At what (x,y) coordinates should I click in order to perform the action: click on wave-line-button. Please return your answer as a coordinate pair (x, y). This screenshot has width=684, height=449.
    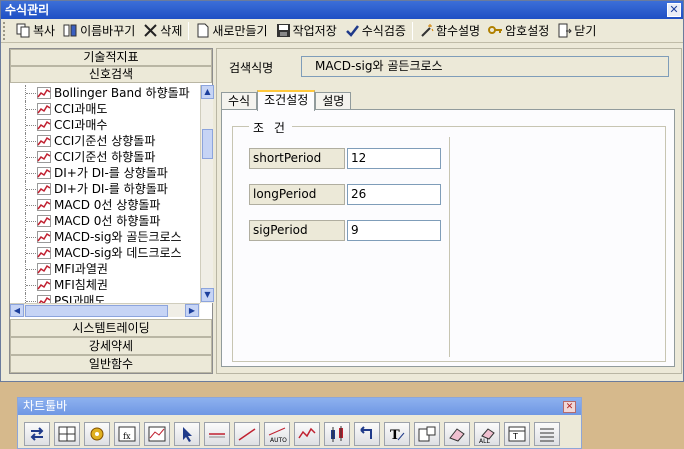
    Looking at the image, I should click on (307, 434).